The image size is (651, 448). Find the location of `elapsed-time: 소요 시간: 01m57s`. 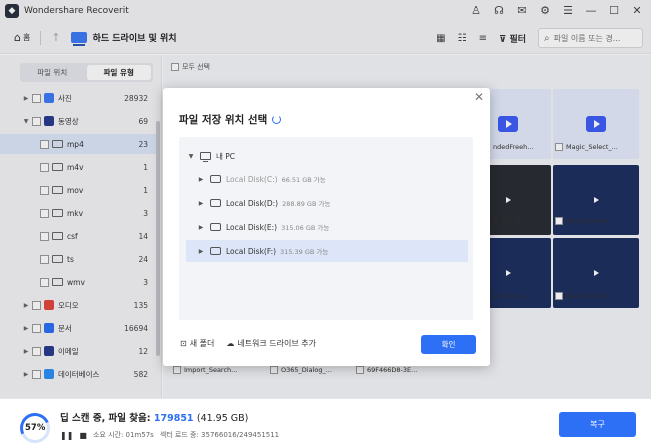

elapsed-time: 소요 시간: 01m57s is located at coordinates (123, 435).